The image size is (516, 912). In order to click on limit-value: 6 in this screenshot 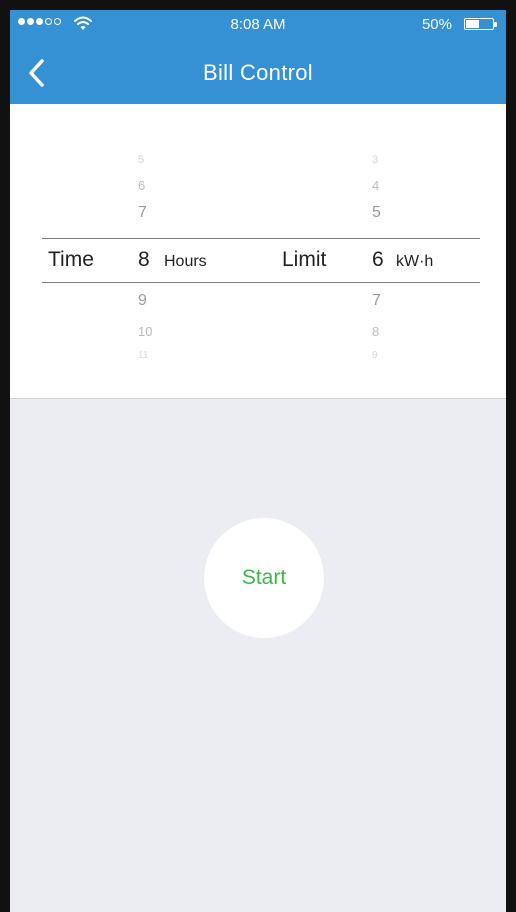, I will do `click(378, 260)`.